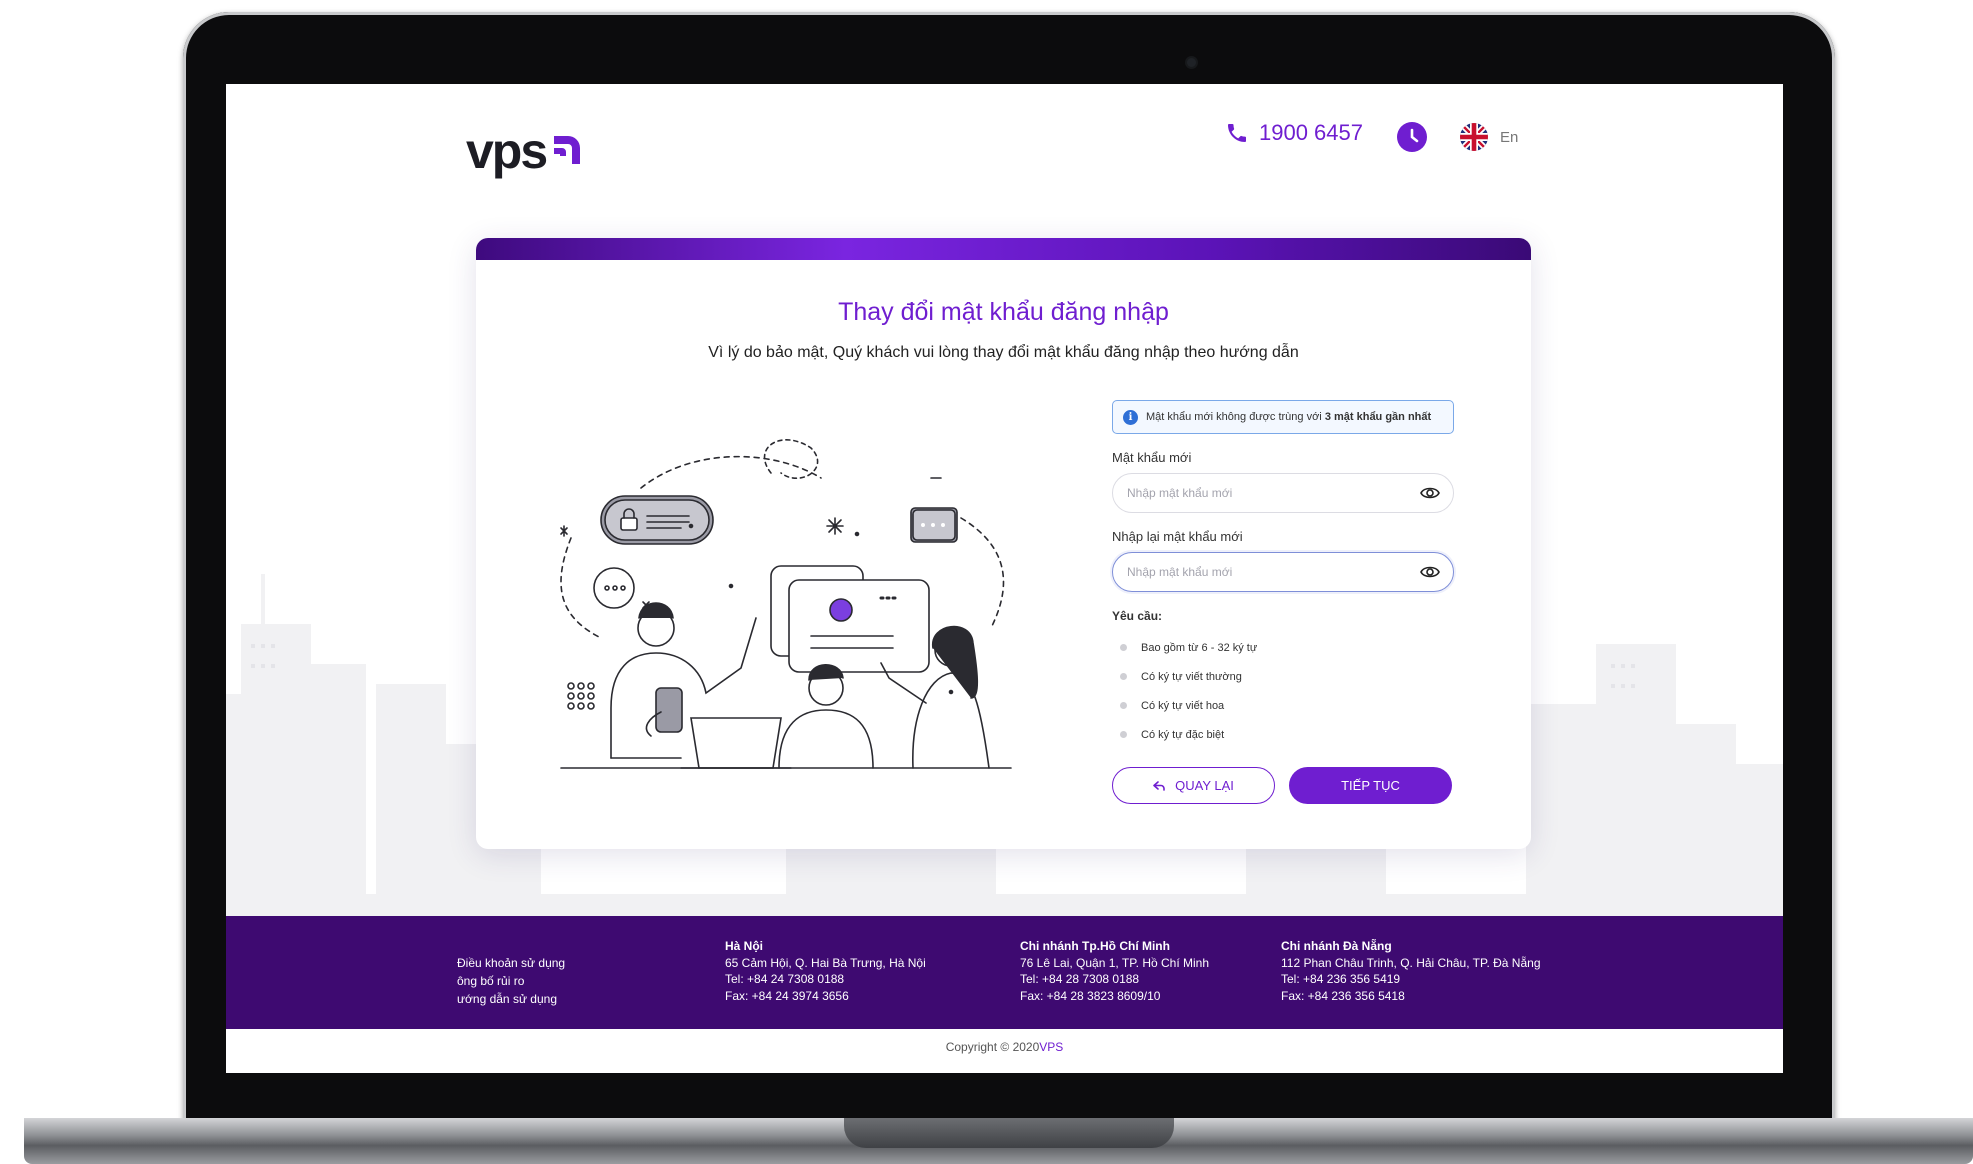  What do you see at coordinates (1199, 647) in the screenshot?
I see `requirement-text: Bao gồm từ 6 - 32 ký tự` at bounding box center [1199, 647].